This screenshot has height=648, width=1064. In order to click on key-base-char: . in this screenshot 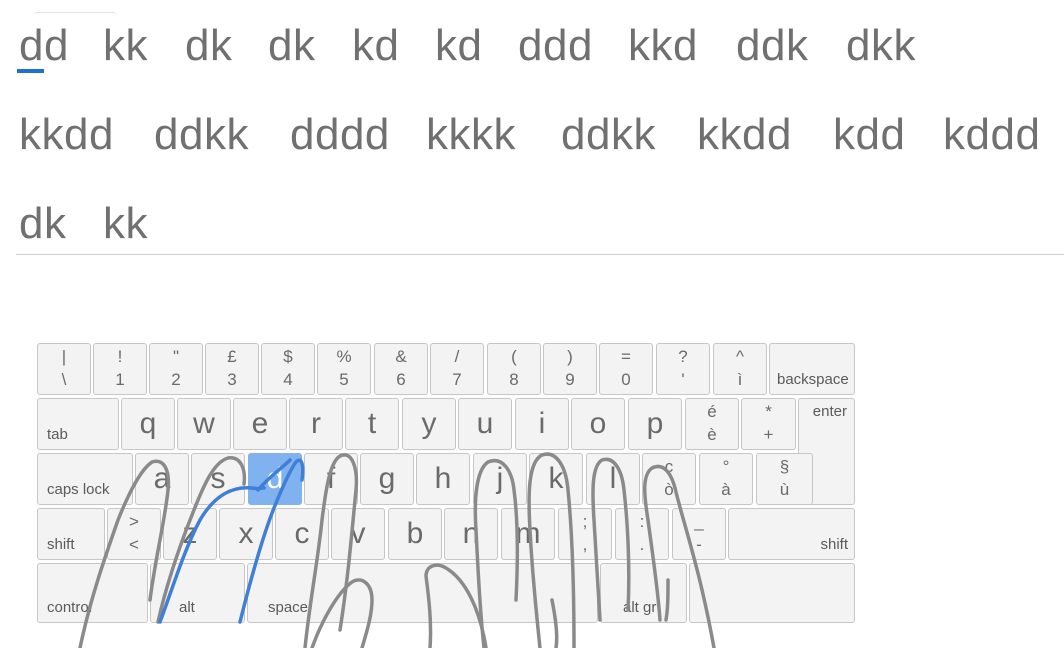, I will do `click(642, 544)`.